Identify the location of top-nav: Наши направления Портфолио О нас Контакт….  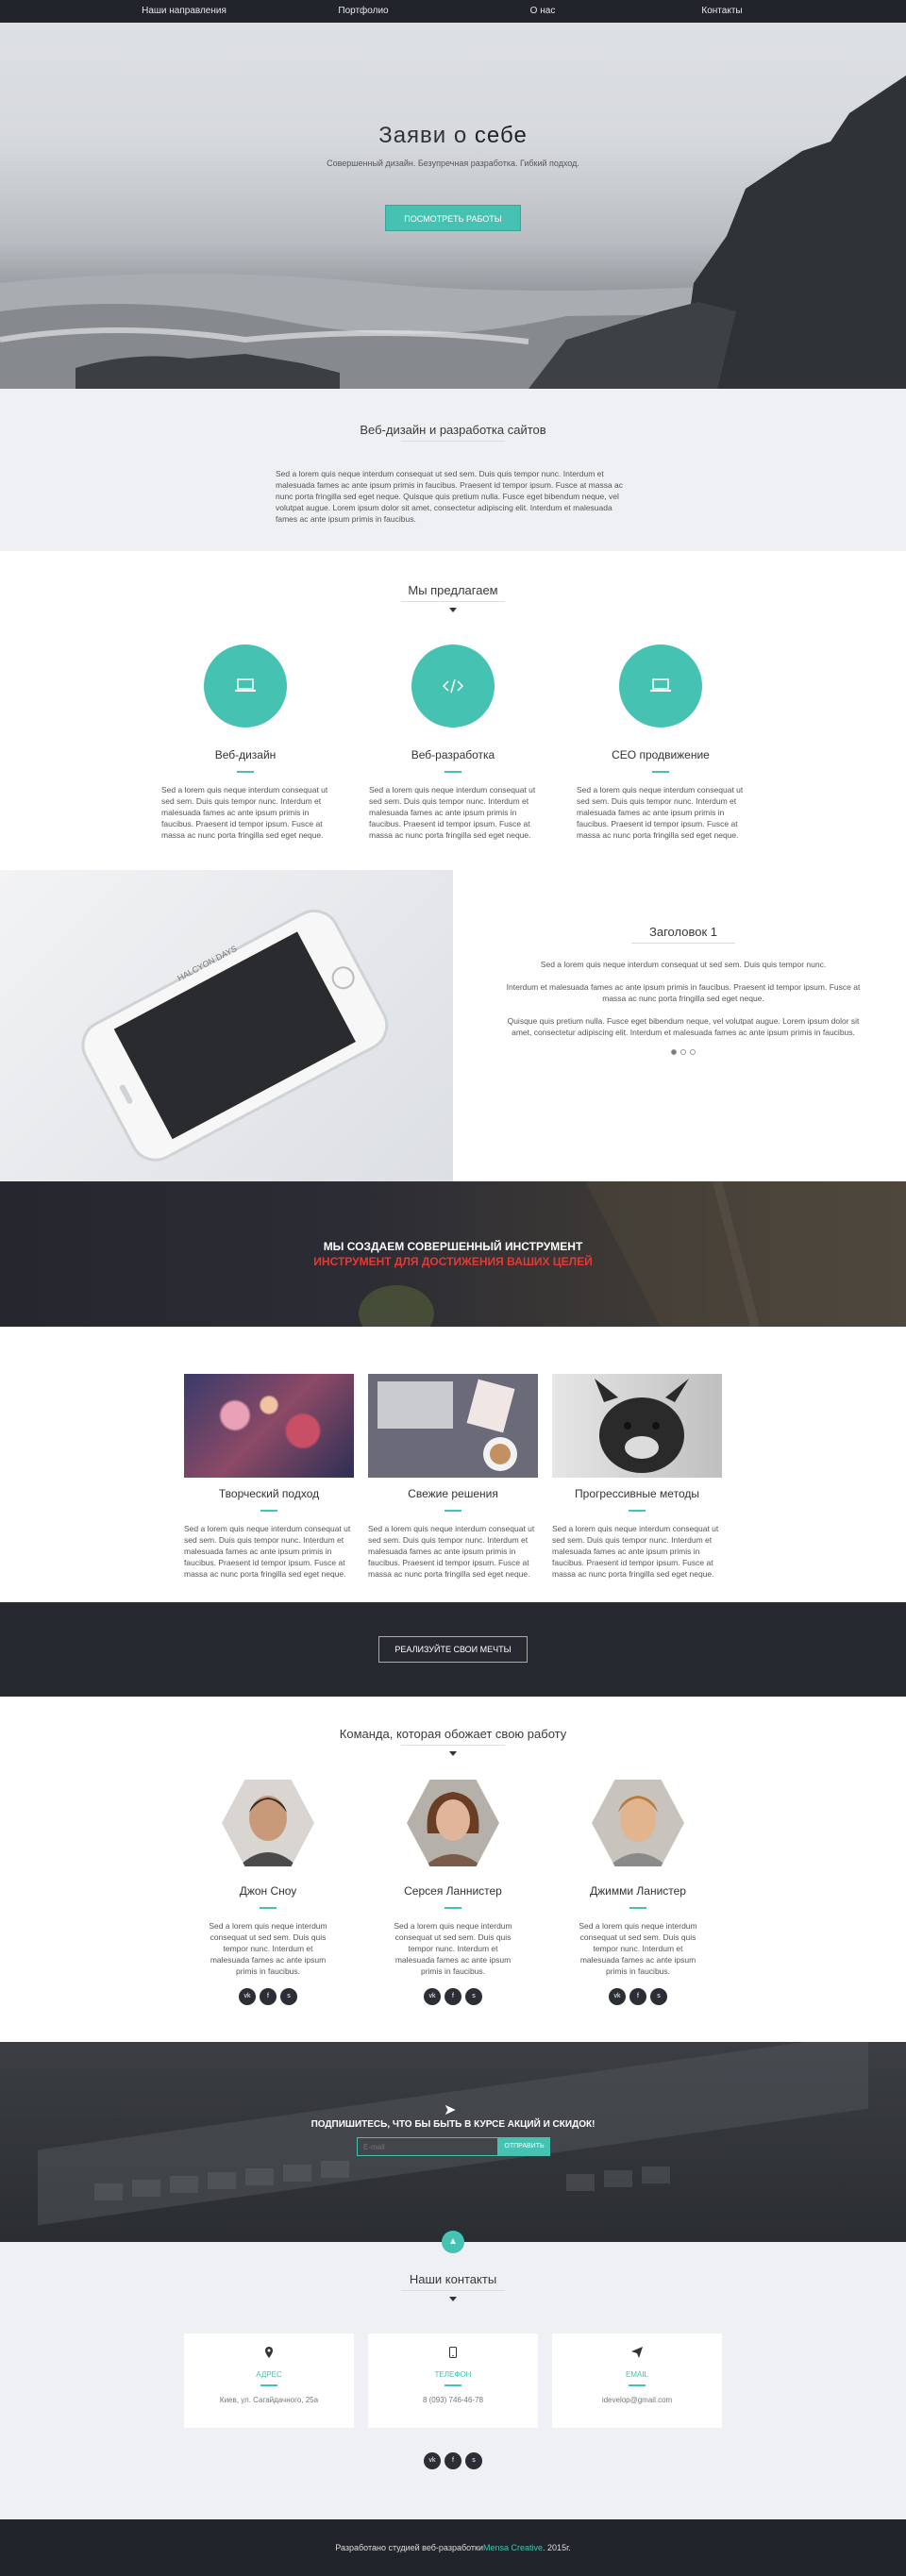
(453, 11).